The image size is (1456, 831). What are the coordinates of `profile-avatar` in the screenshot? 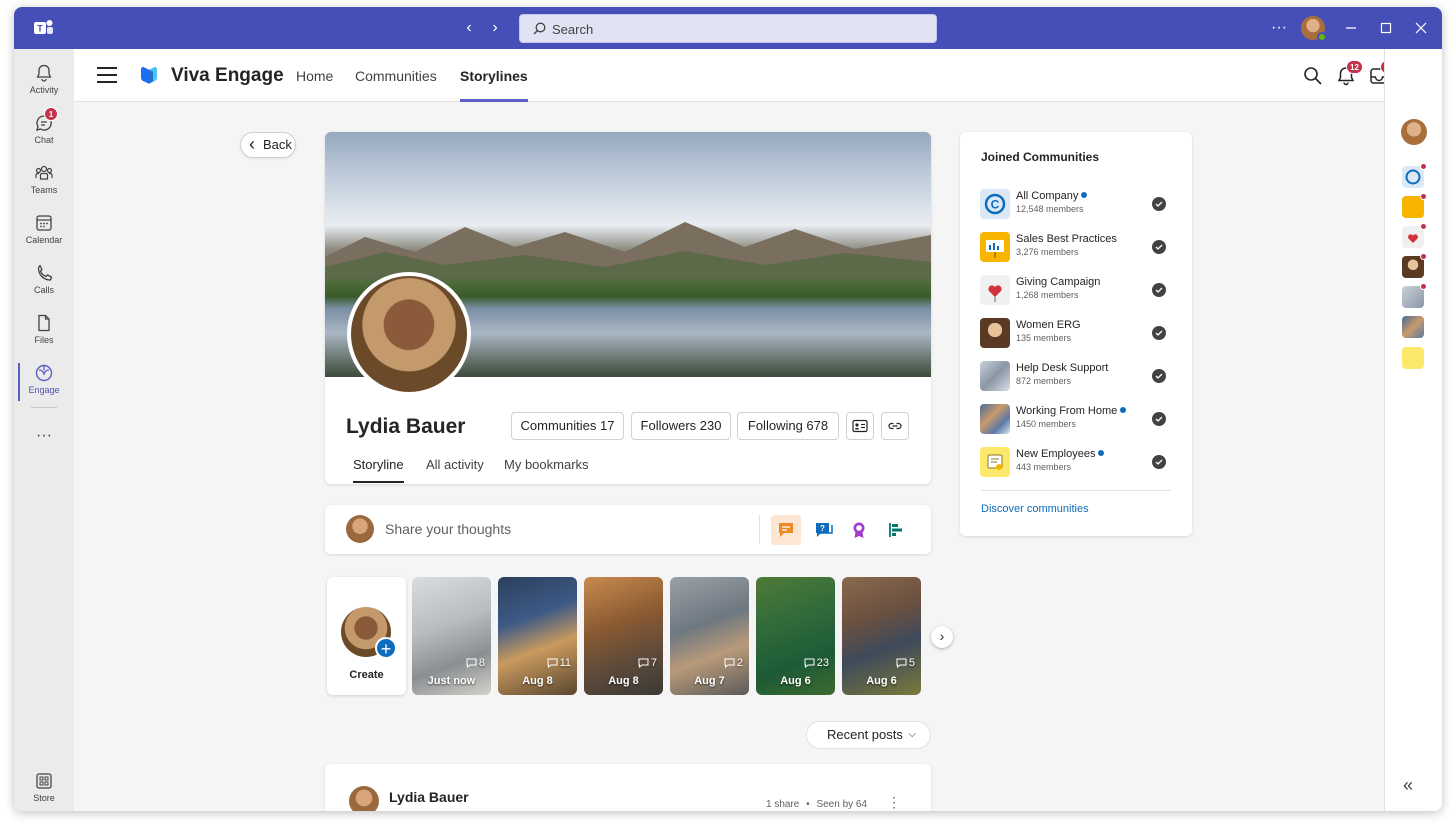 It's located at (409, 334).